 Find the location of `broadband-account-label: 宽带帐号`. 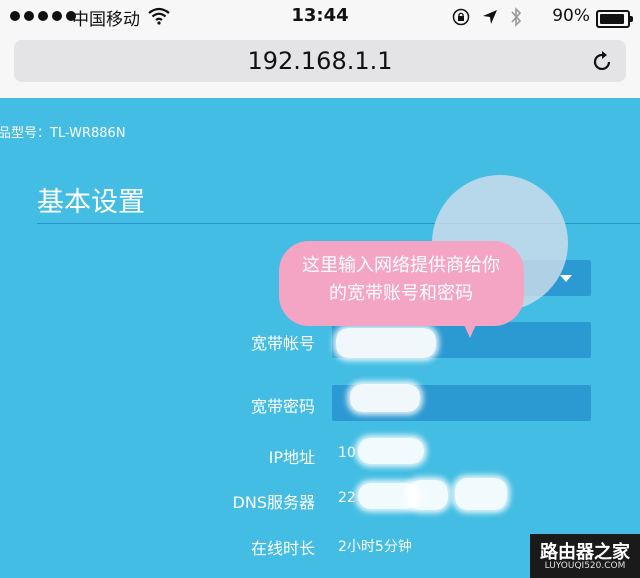

broadband-account-label: 宽带帐号 is located at coordinates (282, 343).